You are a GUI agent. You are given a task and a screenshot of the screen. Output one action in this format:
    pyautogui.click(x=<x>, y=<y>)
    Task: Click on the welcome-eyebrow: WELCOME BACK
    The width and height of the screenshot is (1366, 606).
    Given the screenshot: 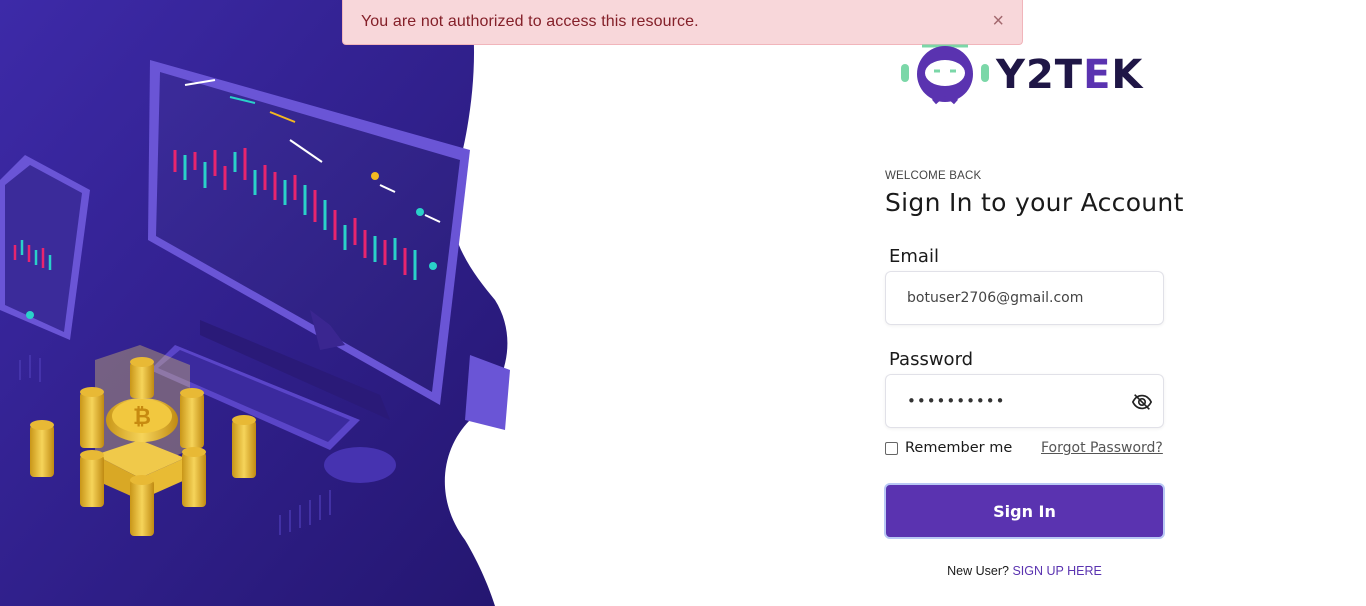 What is the action you would take?
    pyautogui.click(x=933, y=176)
    